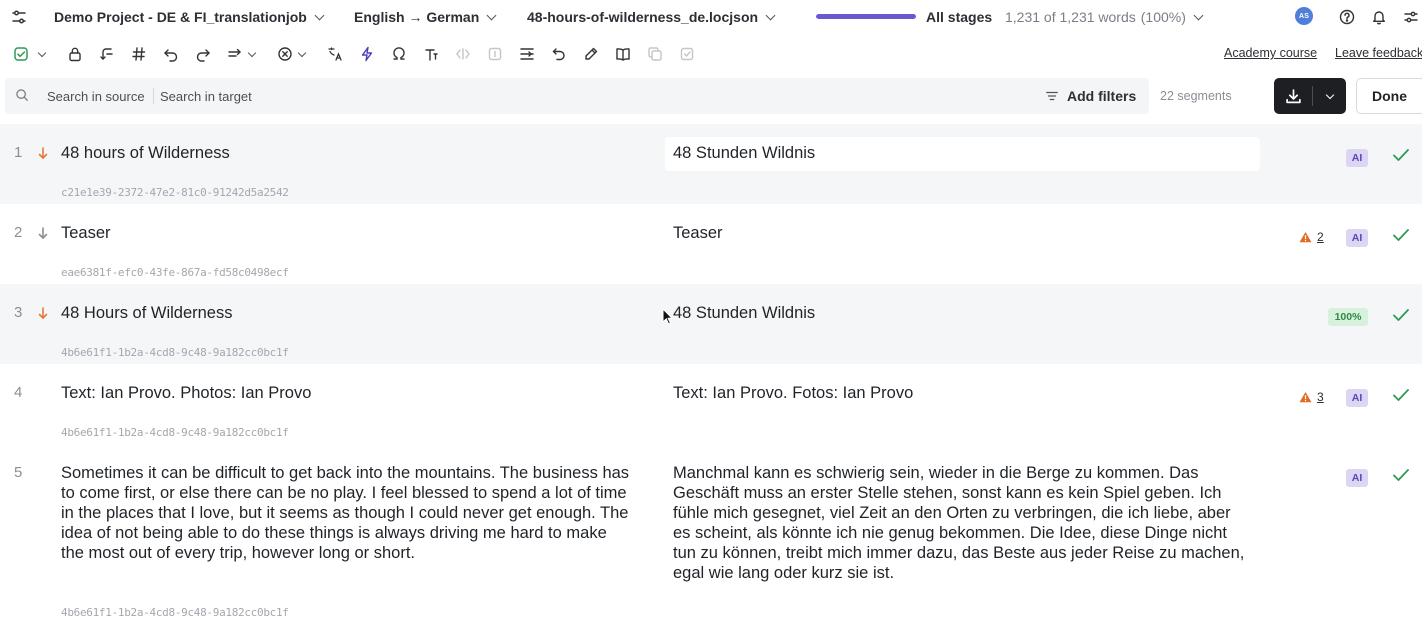  I want to click on stage-label: All stages, so click(959, 17).